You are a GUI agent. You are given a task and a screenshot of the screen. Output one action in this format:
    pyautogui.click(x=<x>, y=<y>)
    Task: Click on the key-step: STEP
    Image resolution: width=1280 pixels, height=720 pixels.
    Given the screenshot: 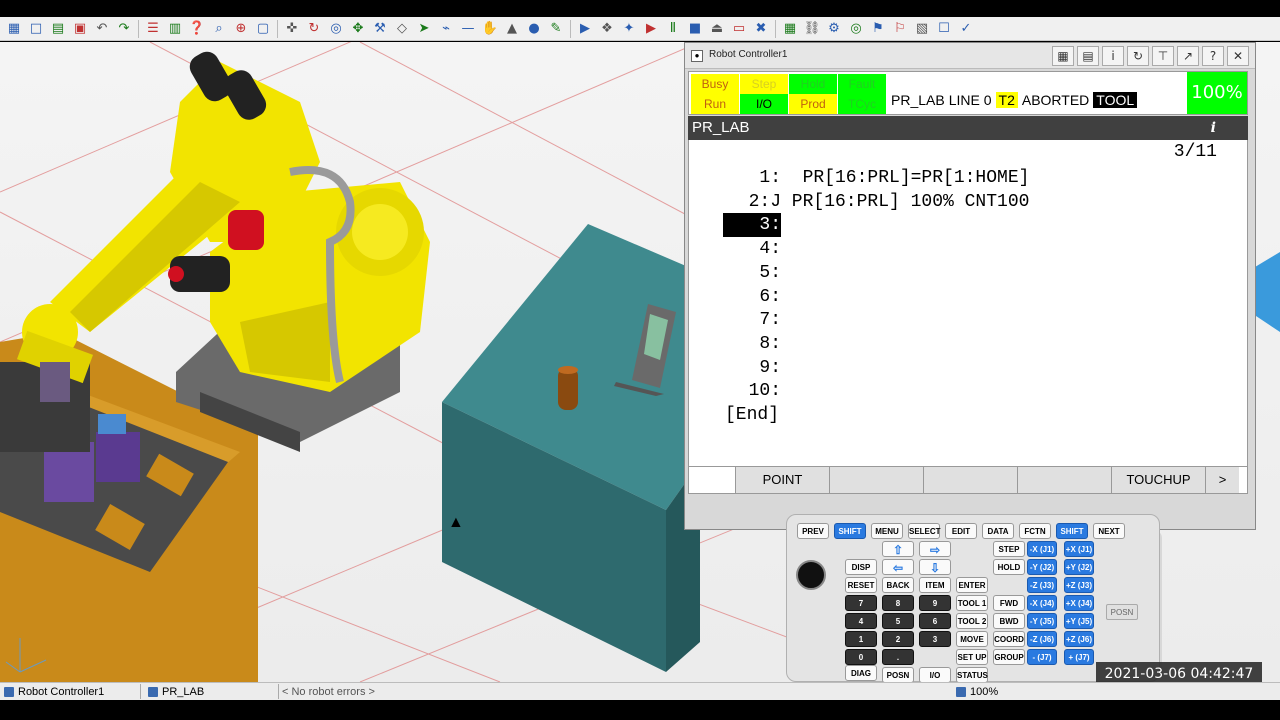 What is the action you would take?
    pyautogui.click(x=1009, y=549)
    